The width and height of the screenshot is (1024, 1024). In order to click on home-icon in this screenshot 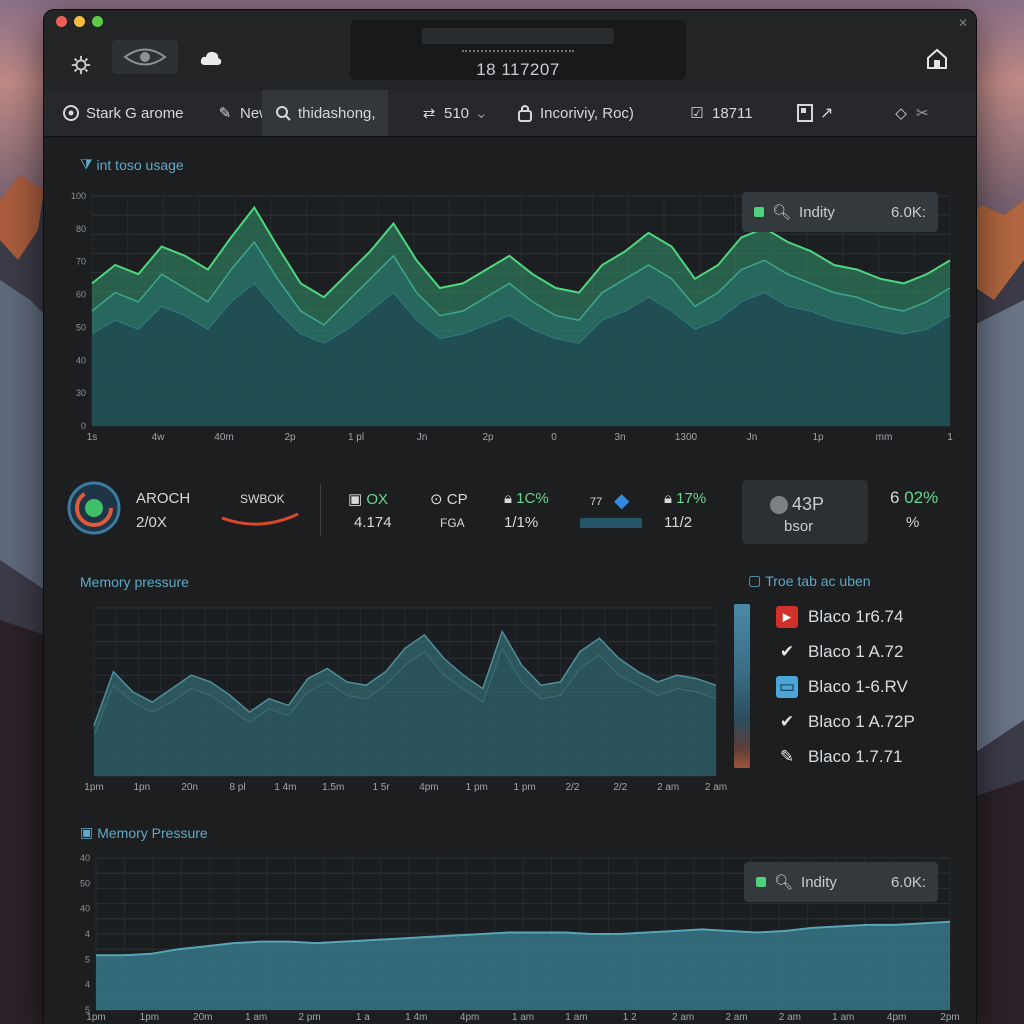, I will do `click(937, 58)`.